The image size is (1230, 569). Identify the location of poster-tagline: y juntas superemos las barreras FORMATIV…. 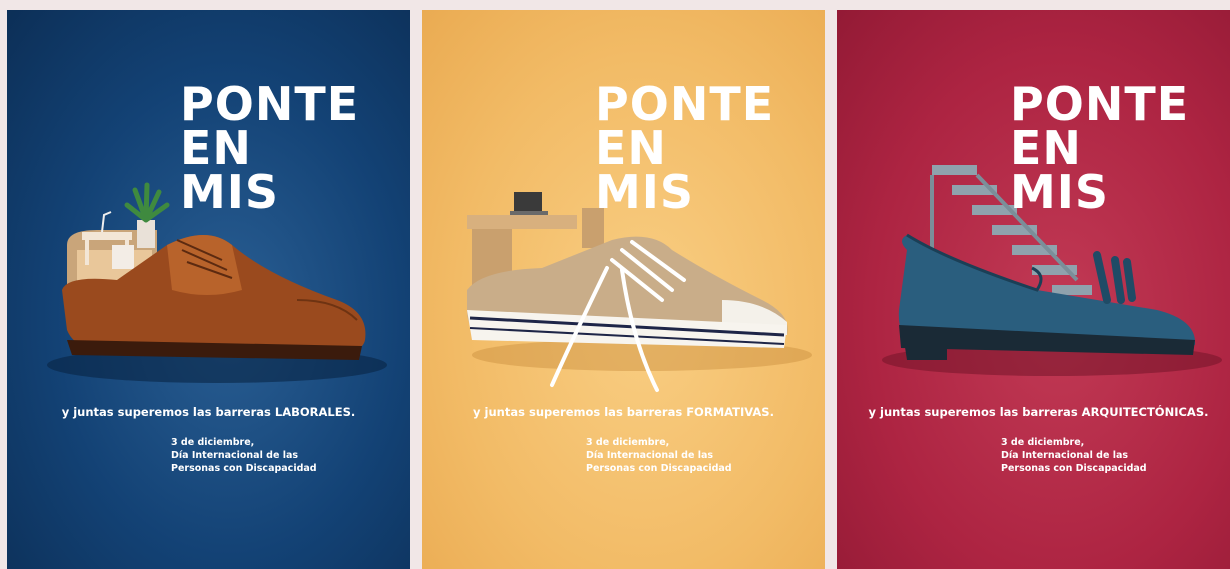
(623, 412).